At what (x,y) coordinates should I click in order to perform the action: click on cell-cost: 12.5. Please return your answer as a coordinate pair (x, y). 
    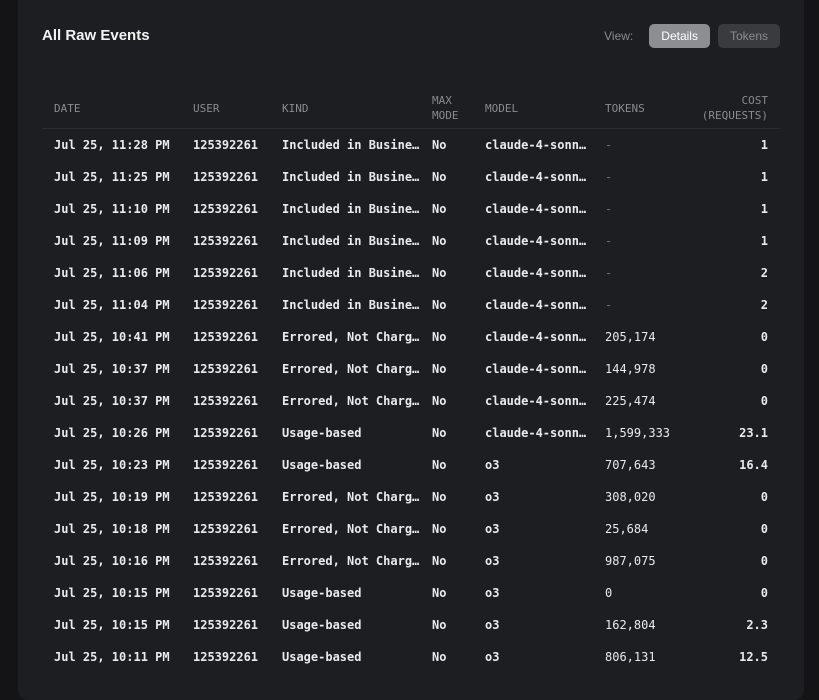
    Looking at the image, I should click on (753, 657).